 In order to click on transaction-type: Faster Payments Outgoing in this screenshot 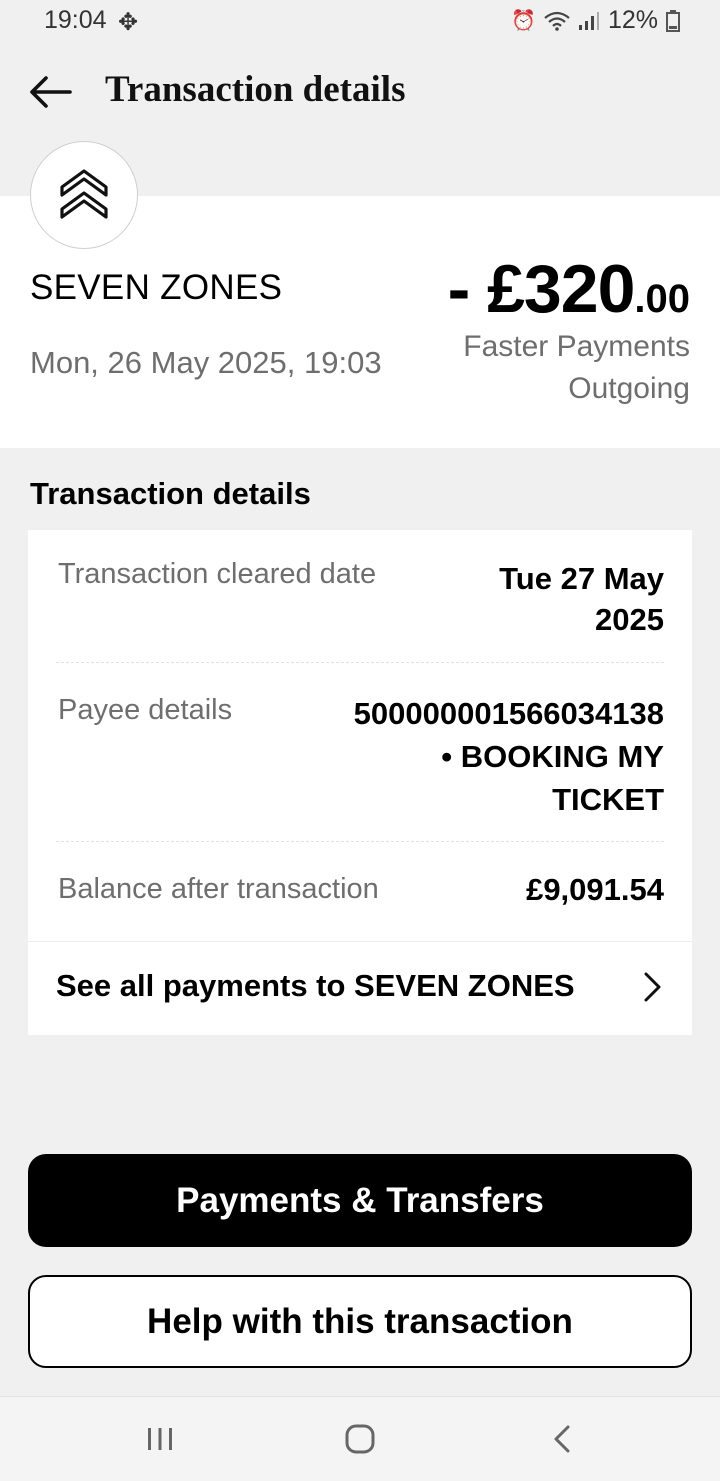, I will do `click(530, 368)`.